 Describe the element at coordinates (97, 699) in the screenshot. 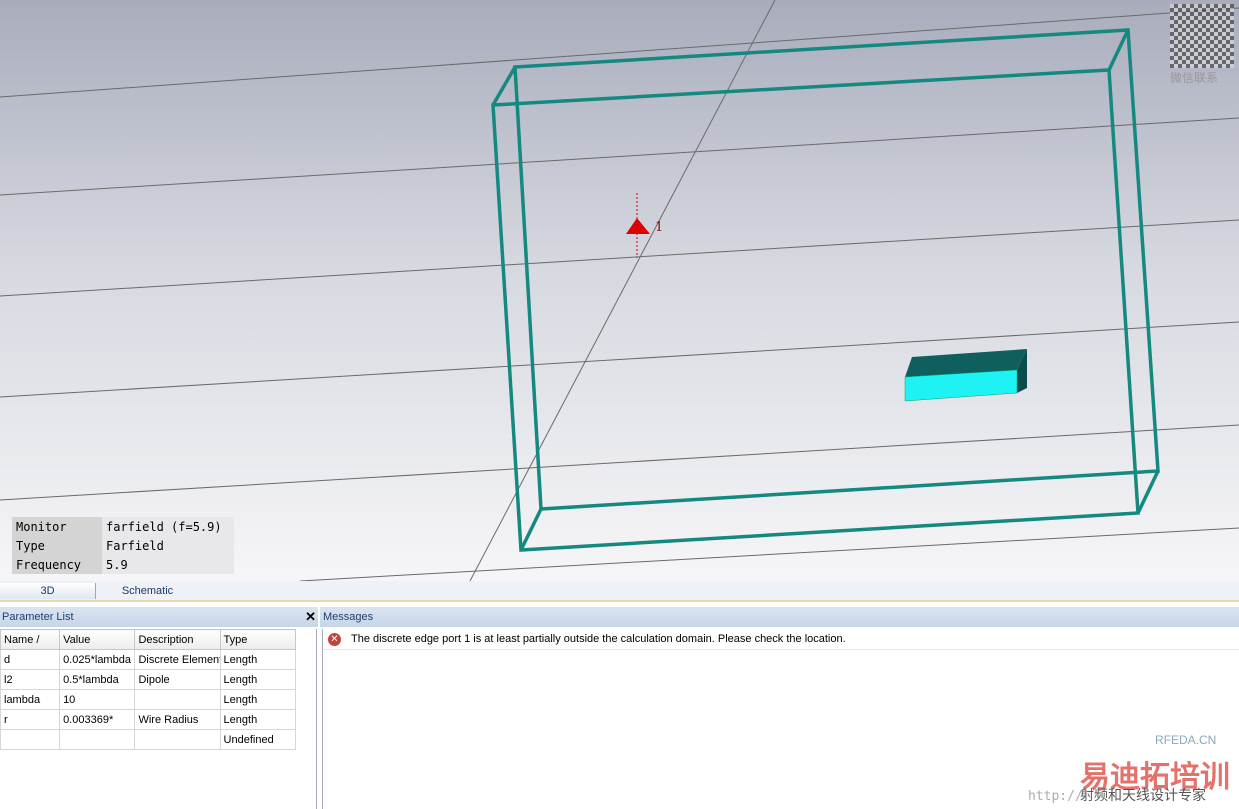

I see `cell: 10` at that location.